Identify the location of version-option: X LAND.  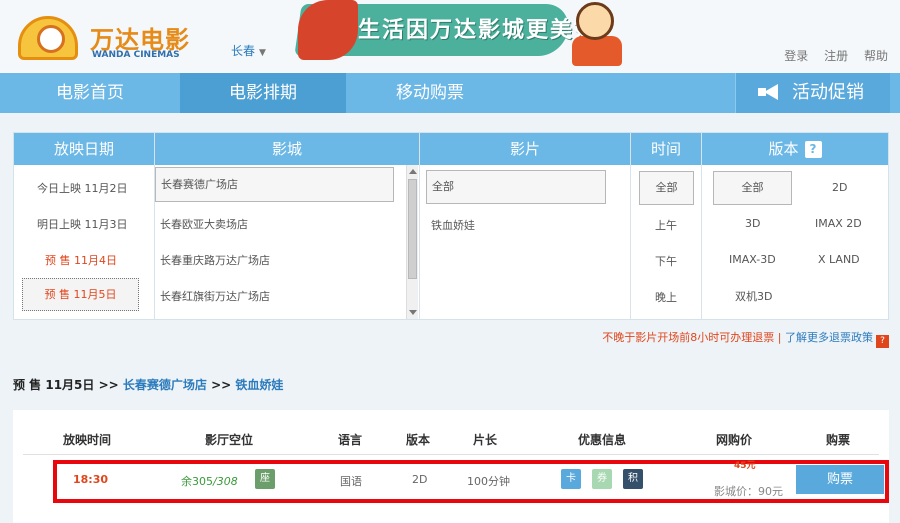
(839, 259).